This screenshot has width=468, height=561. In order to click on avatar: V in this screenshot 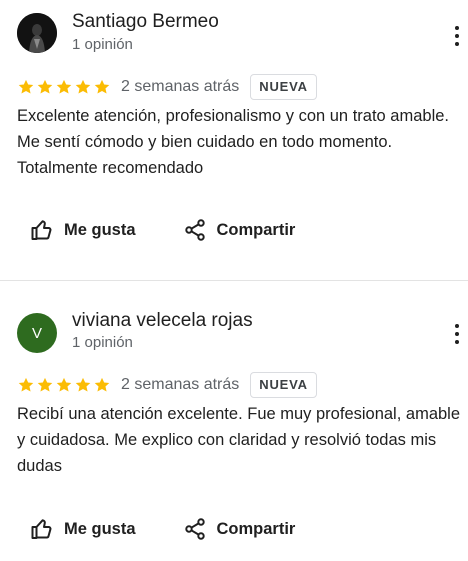, I will do `click(37, 333)`.